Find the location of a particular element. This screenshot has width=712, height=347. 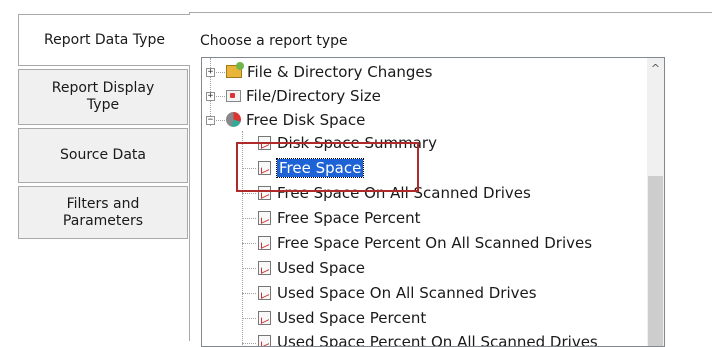

tree-item-label: Free Space Percent is located at coordinates (349, 218).